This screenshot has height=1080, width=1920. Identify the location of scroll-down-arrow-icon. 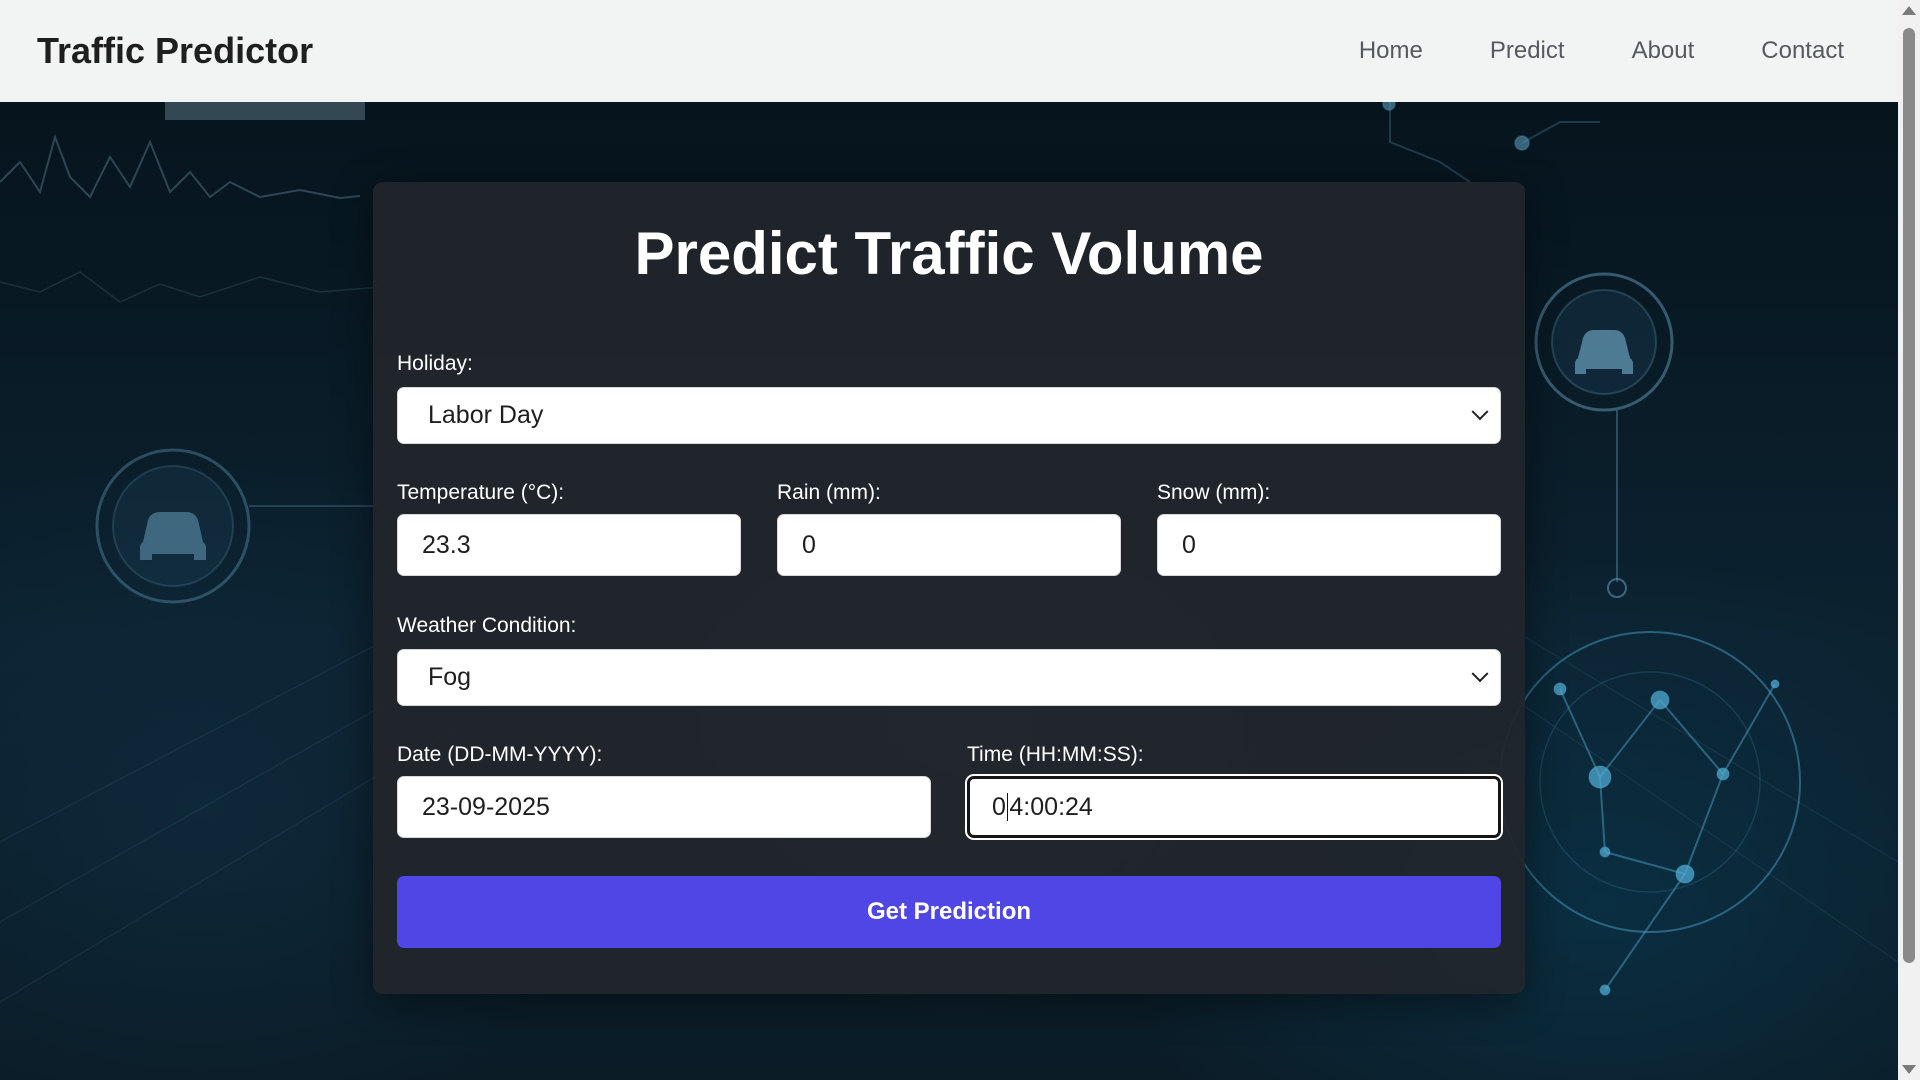
(1909, 1069).